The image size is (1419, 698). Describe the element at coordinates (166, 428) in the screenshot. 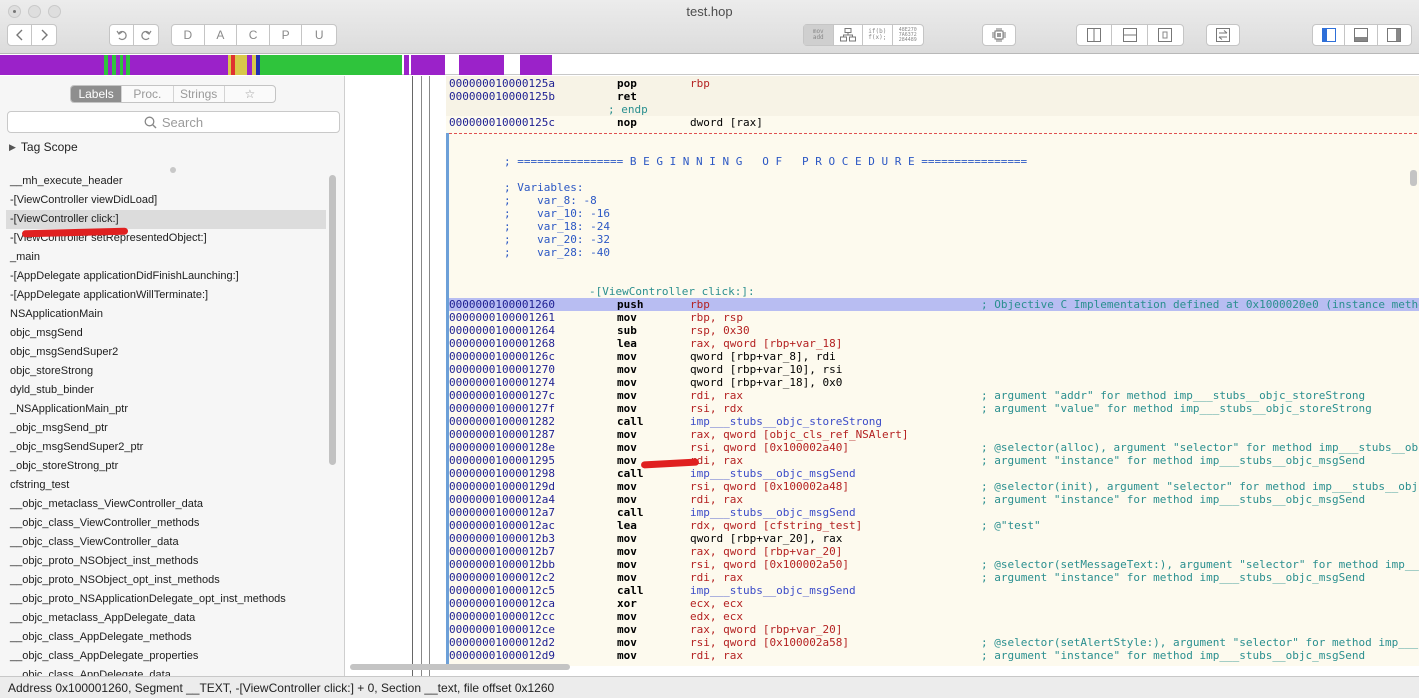

I see `list-item: _objc_msgSend_ptr` at that location.